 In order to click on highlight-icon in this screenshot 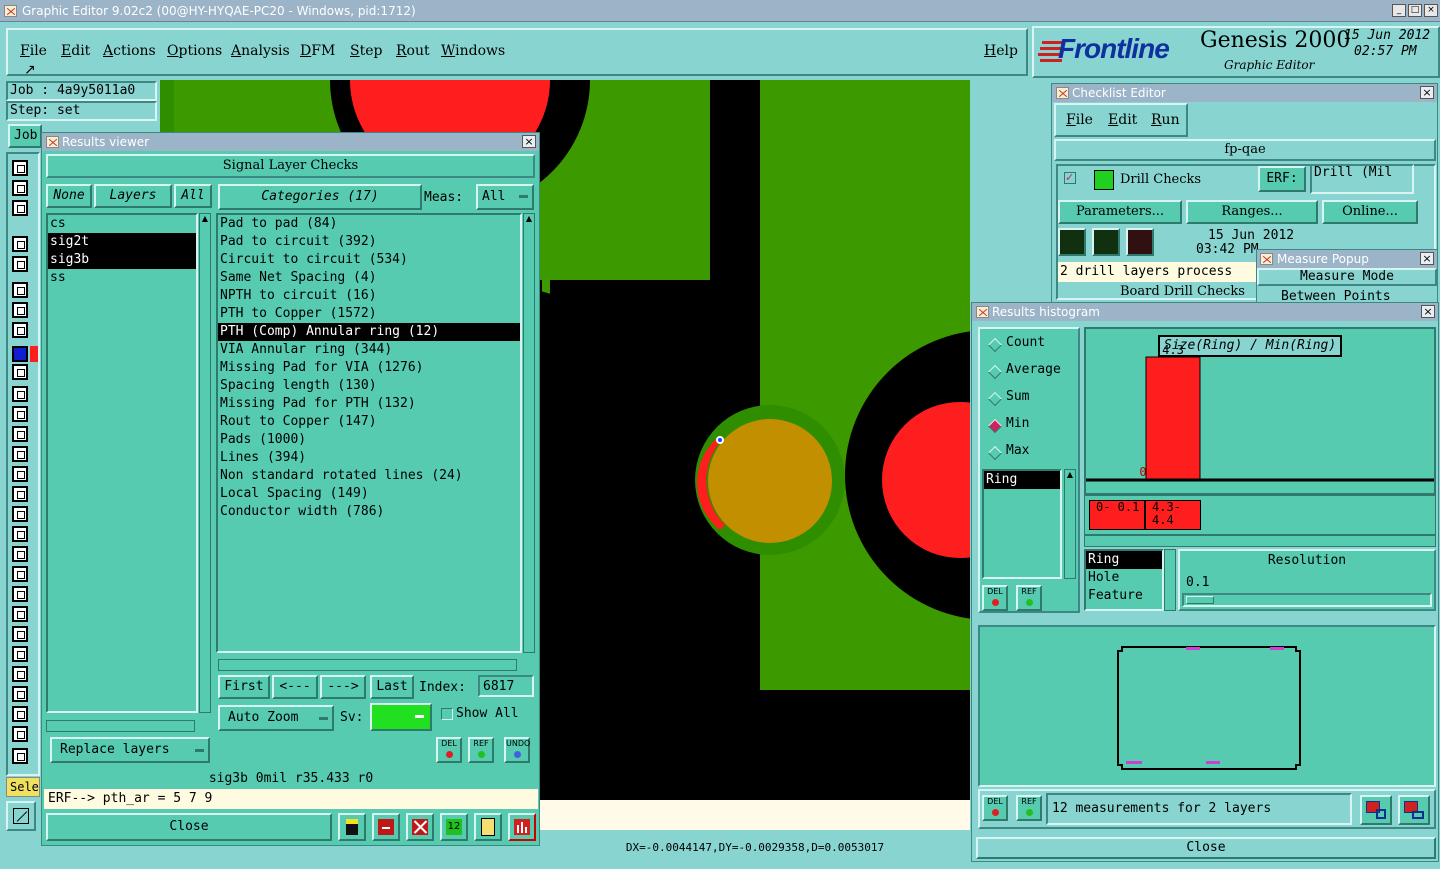, I will do `click(352, 827)`.